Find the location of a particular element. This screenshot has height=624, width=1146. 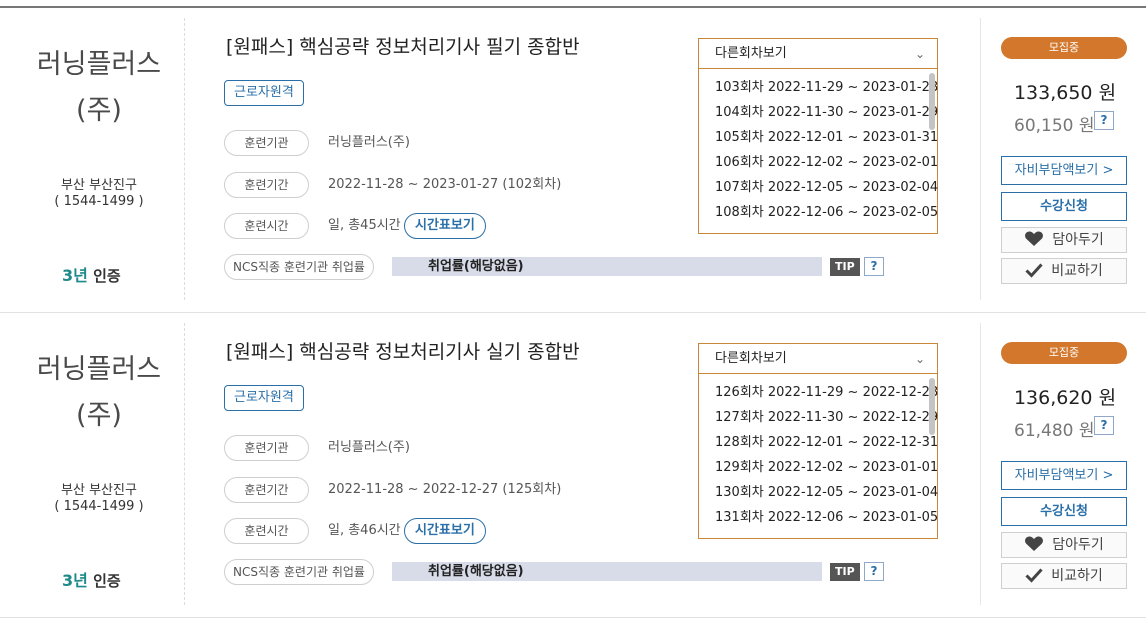

session-item: 104회차 2022-11-30 ~ 2023-01-29 is located at coordinates (818, 112).